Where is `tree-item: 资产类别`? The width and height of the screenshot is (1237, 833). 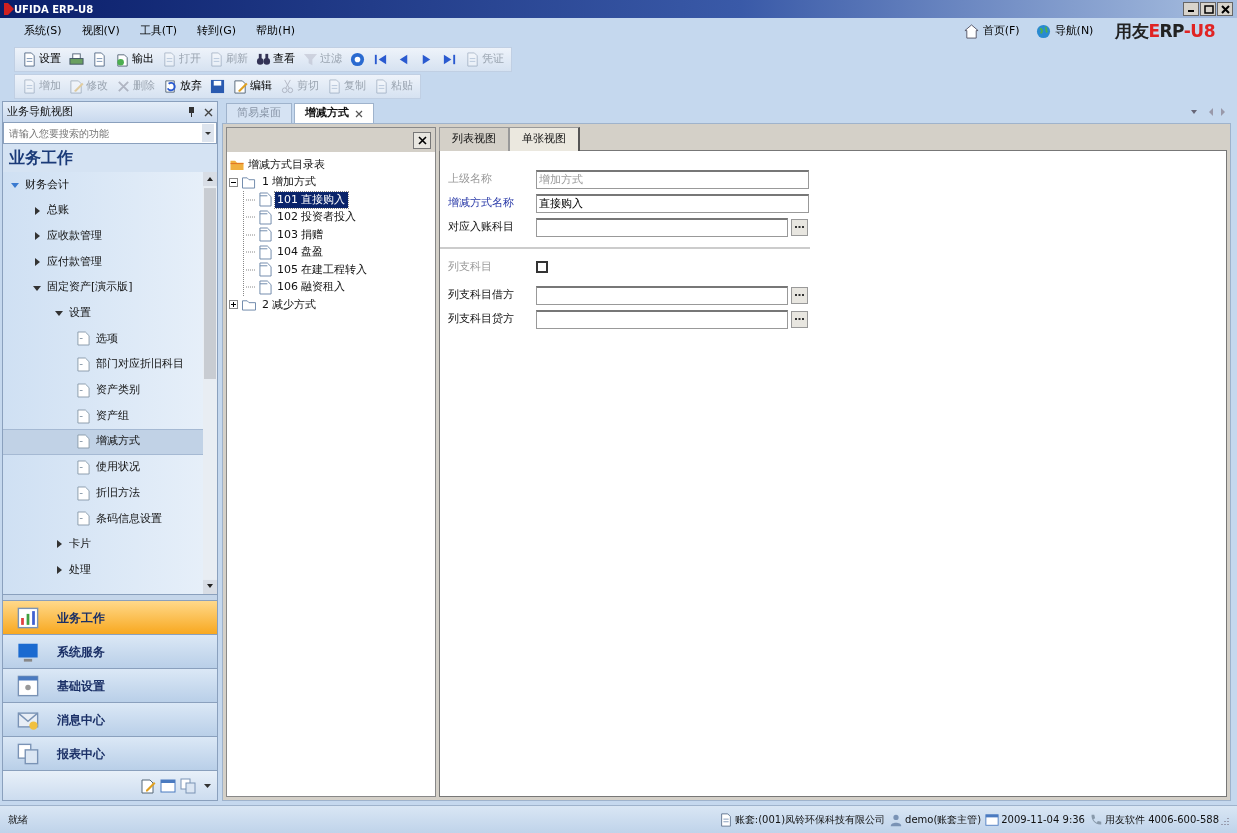 tree-item: 资产类别 is located at coordinates (103, 390).